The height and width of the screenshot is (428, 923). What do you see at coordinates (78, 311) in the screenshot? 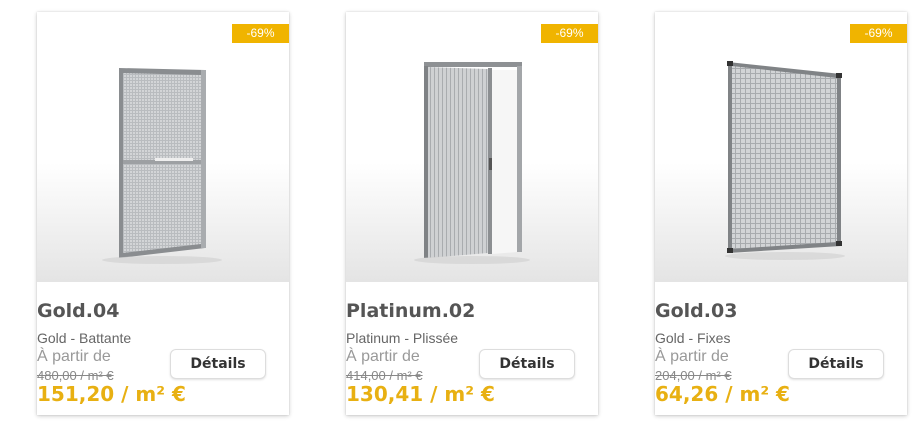
I see `product-name: Gold.04` at bounding box center [78, 311].